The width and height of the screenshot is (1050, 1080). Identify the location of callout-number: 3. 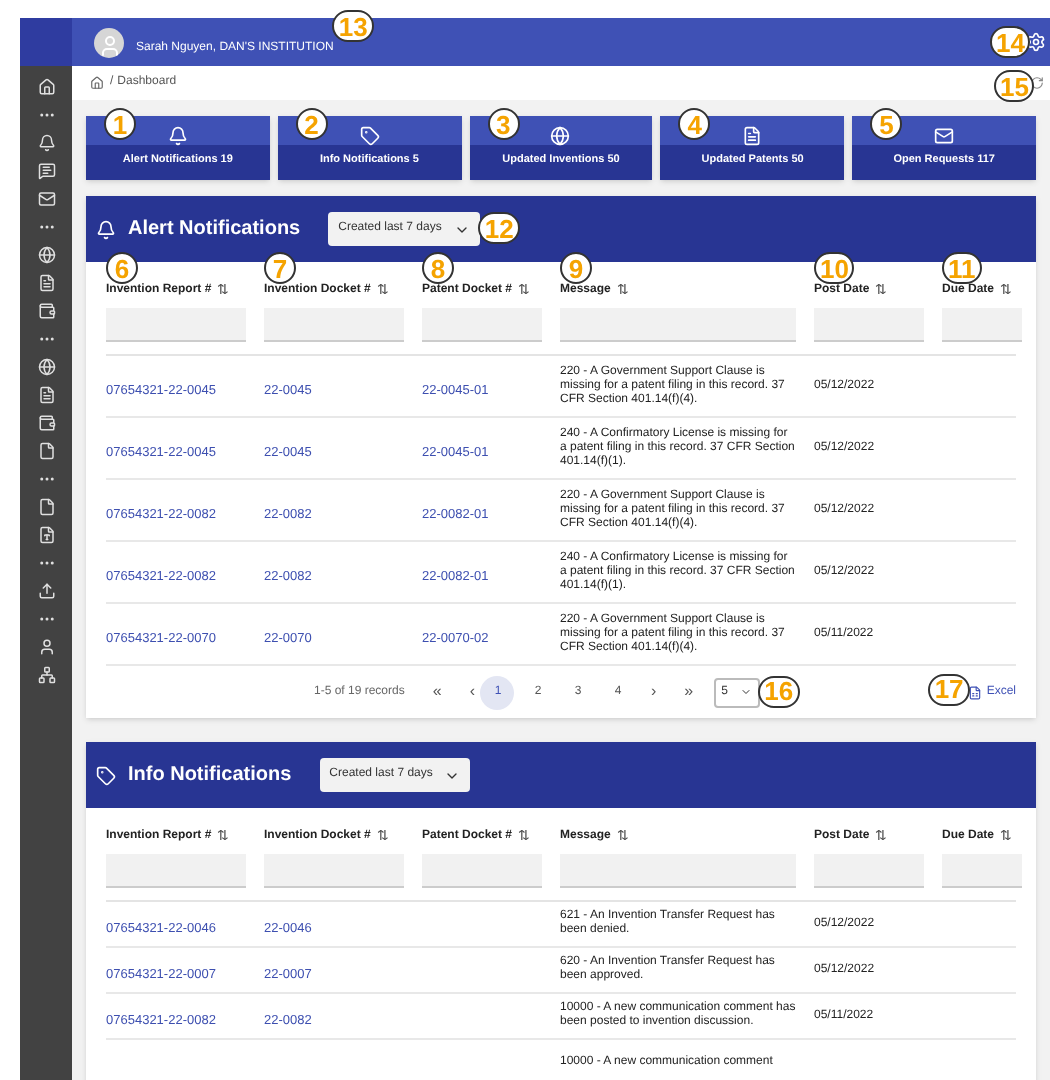
(503, 124).